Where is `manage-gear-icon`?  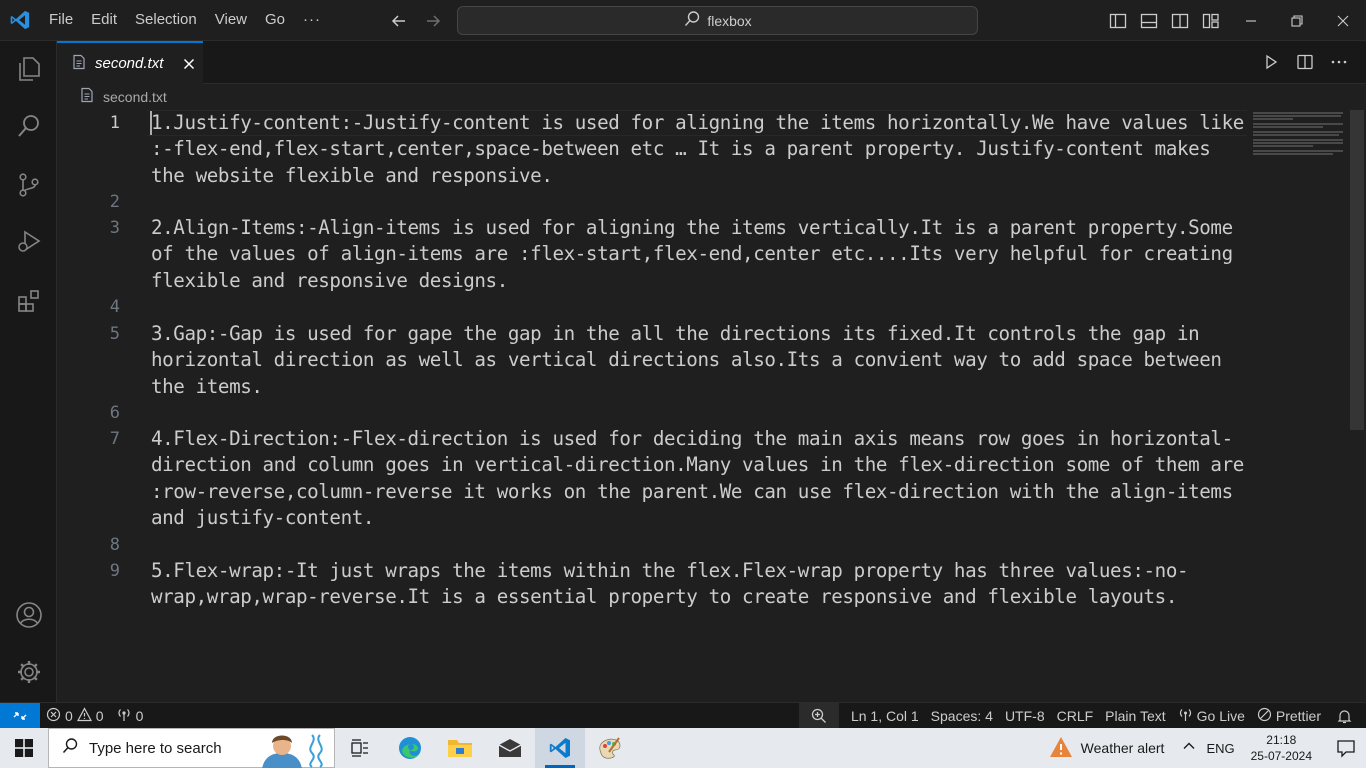
manage-gear-icon is located at coordinates (28, 672).